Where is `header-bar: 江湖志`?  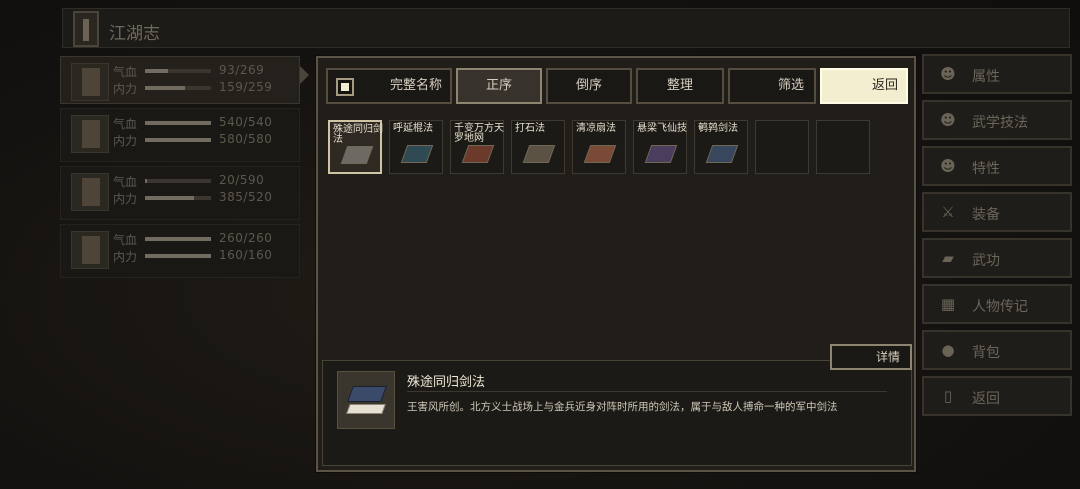 header-bar: 江湖志 is located at coordinates (566, 28).